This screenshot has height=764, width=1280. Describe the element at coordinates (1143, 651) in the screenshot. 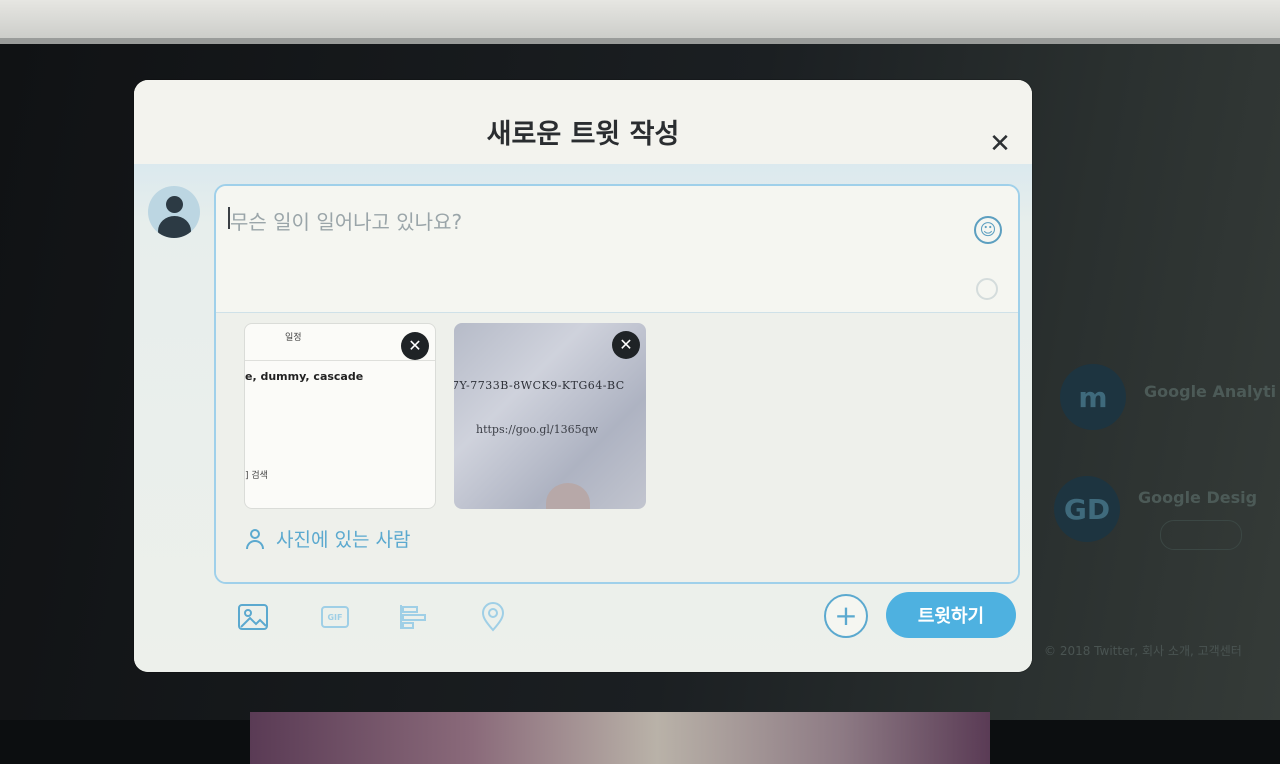

I see `footer-text: © 2018 Twitter, 회사 소개, 고객센터` at that location.